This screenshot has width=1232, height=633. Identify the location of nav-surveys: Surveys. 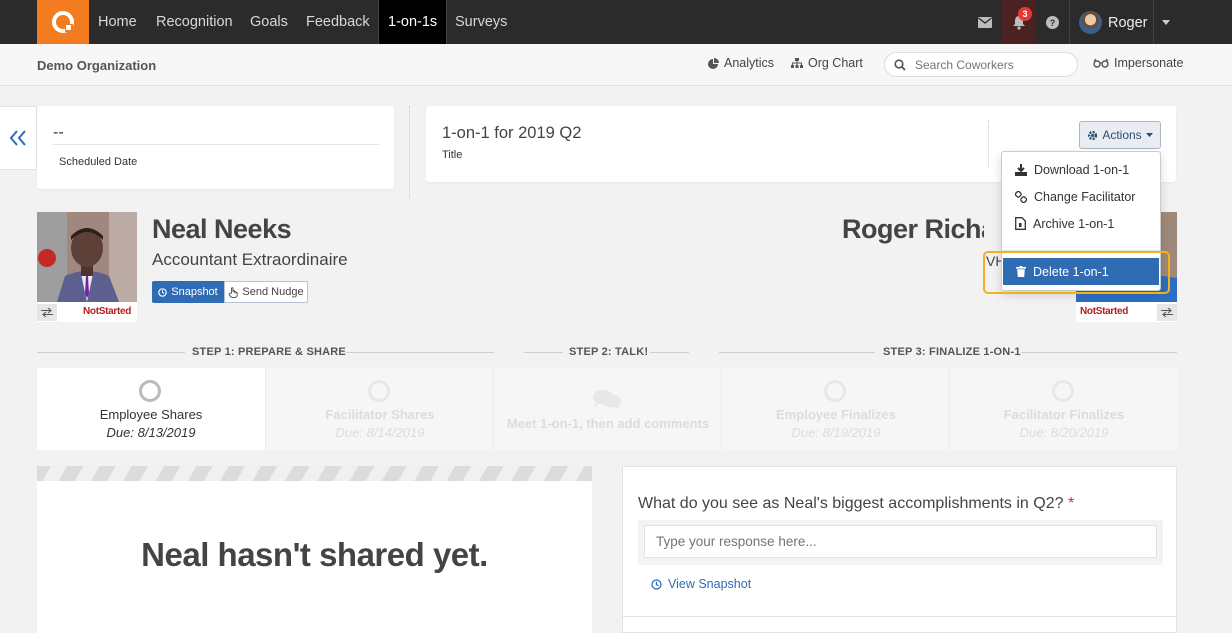
(481, 22).